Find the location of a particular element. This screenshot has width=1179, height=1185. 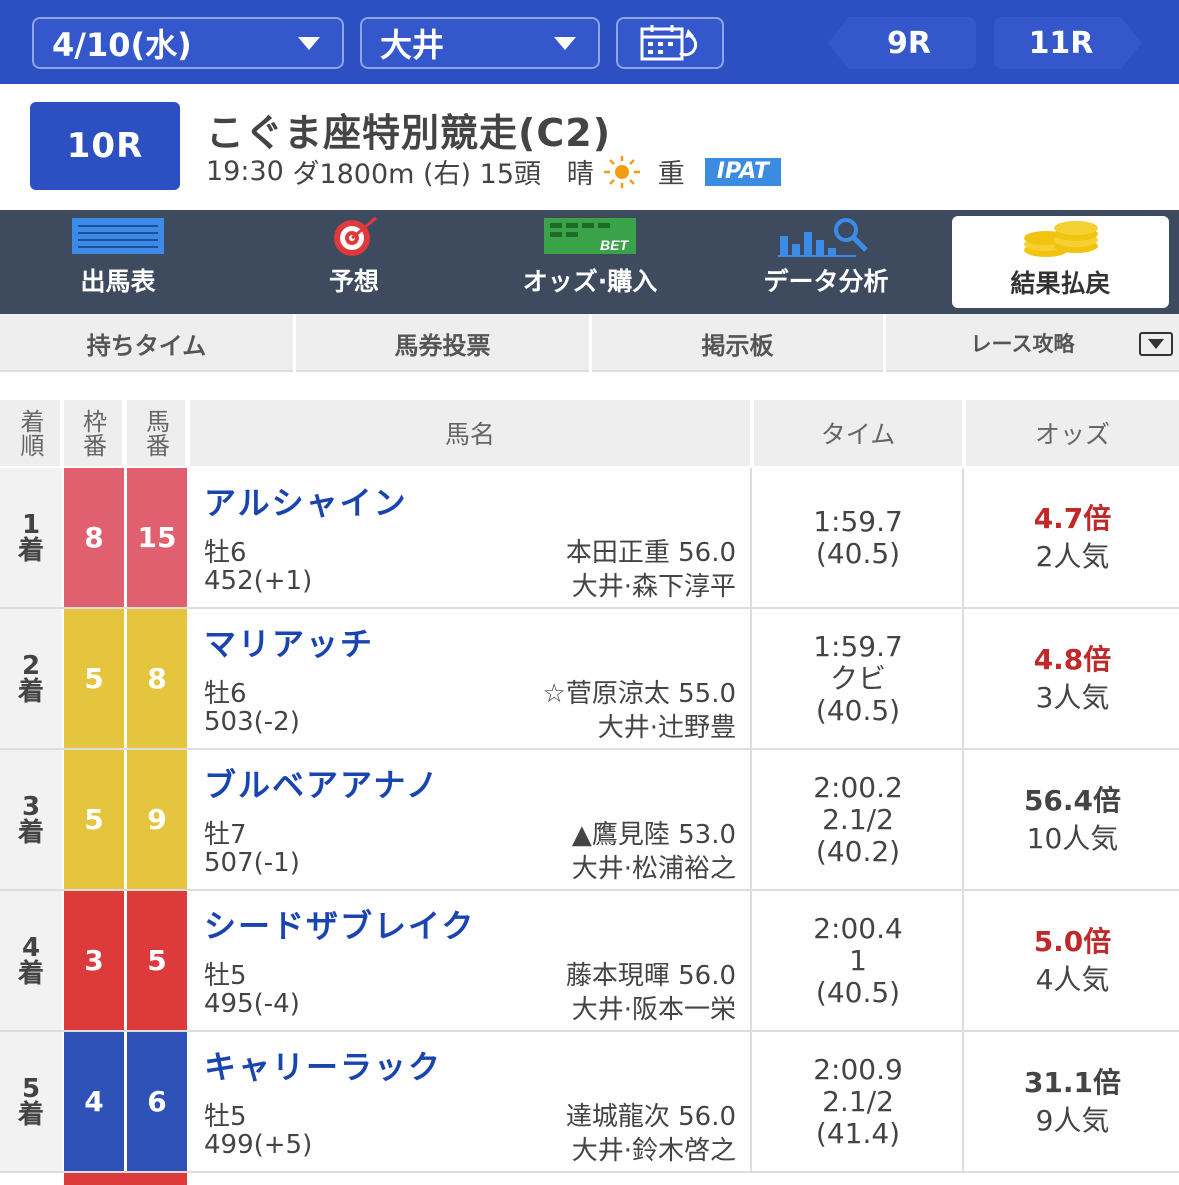

odds-value: 56.4倍 is located at coordinates (1072, 800).